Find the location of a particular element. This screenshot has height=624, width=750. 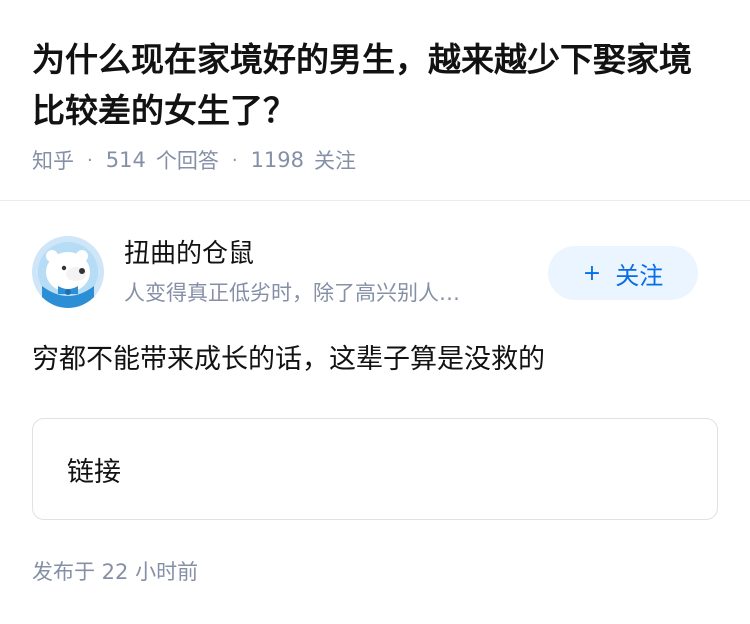

answer-text: 穷都不能带来成长的话，这辈子算是没救的 is located at coordinates (288, 359).